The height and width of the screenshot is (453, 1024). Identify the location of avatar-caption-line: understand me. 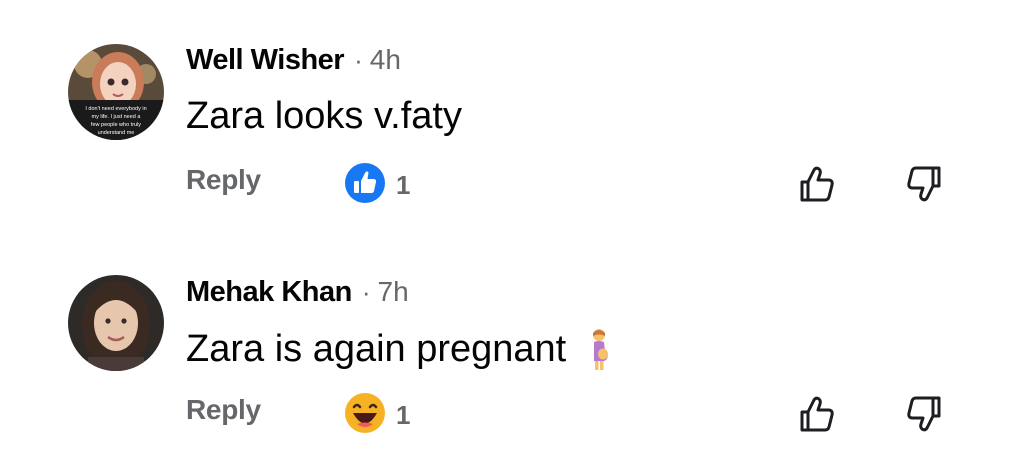
(116, 133).